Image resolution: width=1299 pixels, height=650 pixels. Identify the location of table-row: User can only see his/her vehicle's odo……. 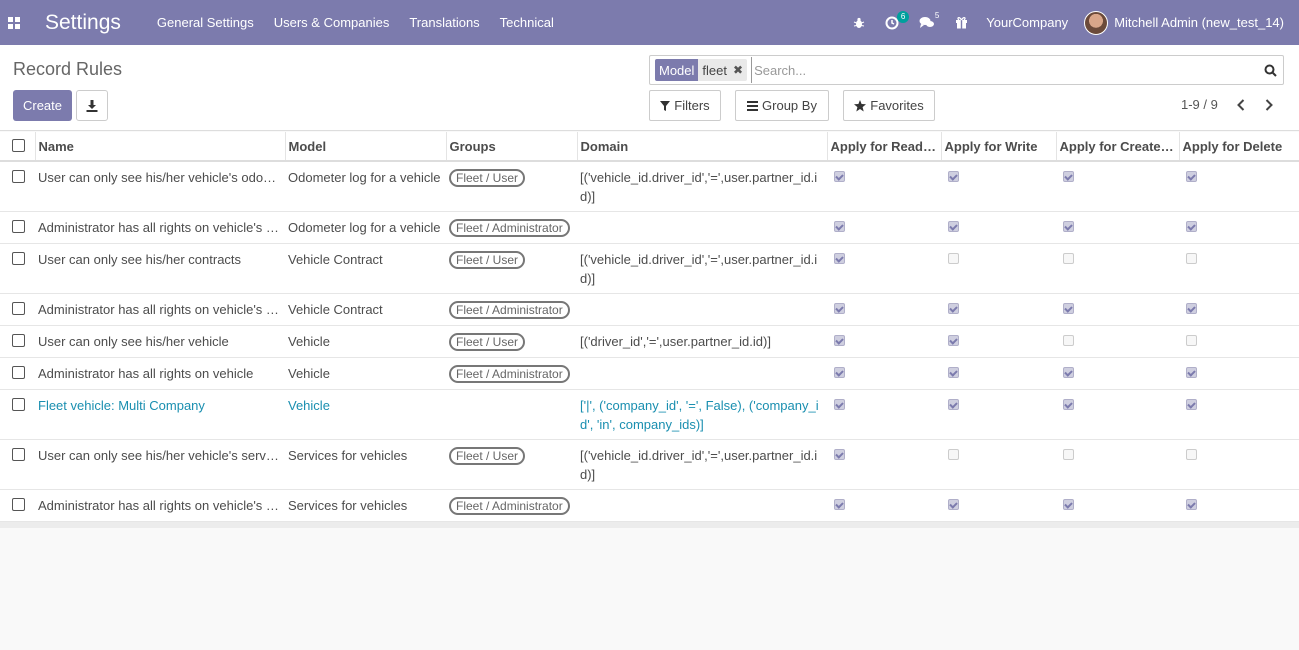
(649, 186).